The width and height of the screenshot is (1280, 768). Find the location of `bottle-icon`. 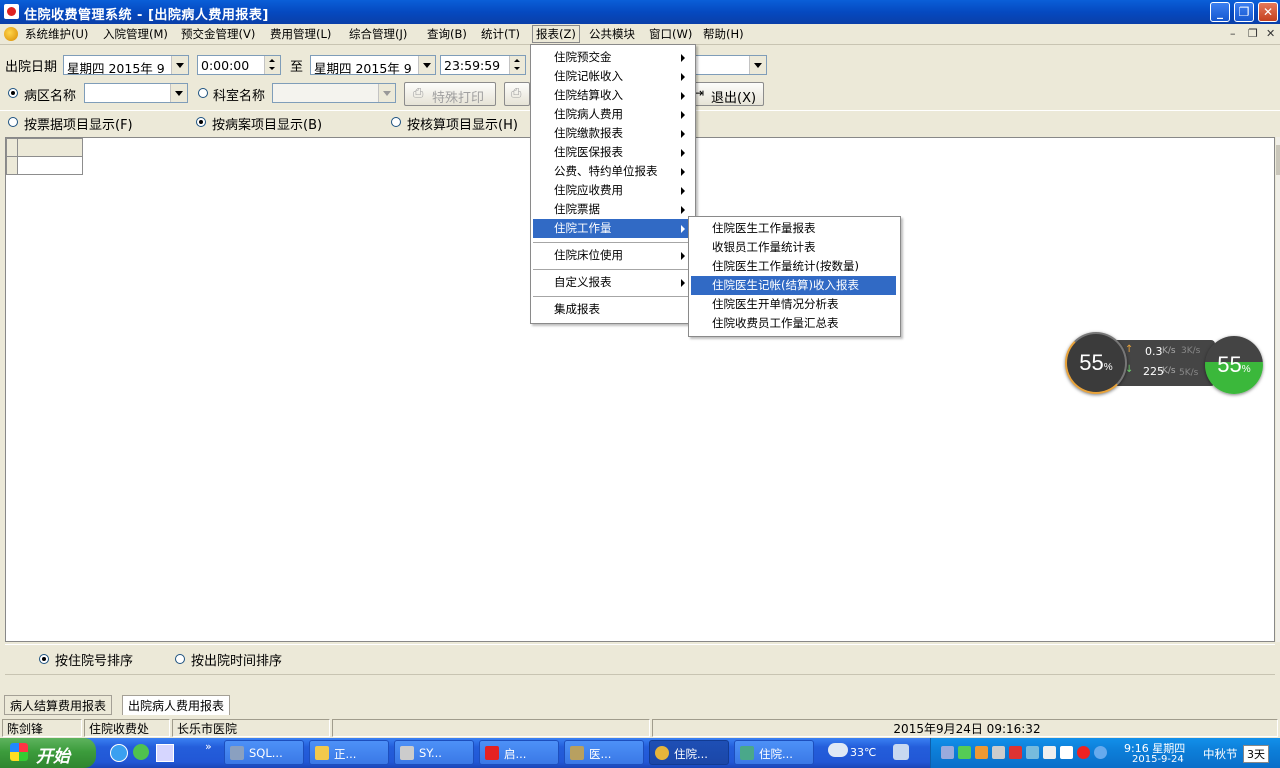

bottle-icon is located at coordinates (901, 752).